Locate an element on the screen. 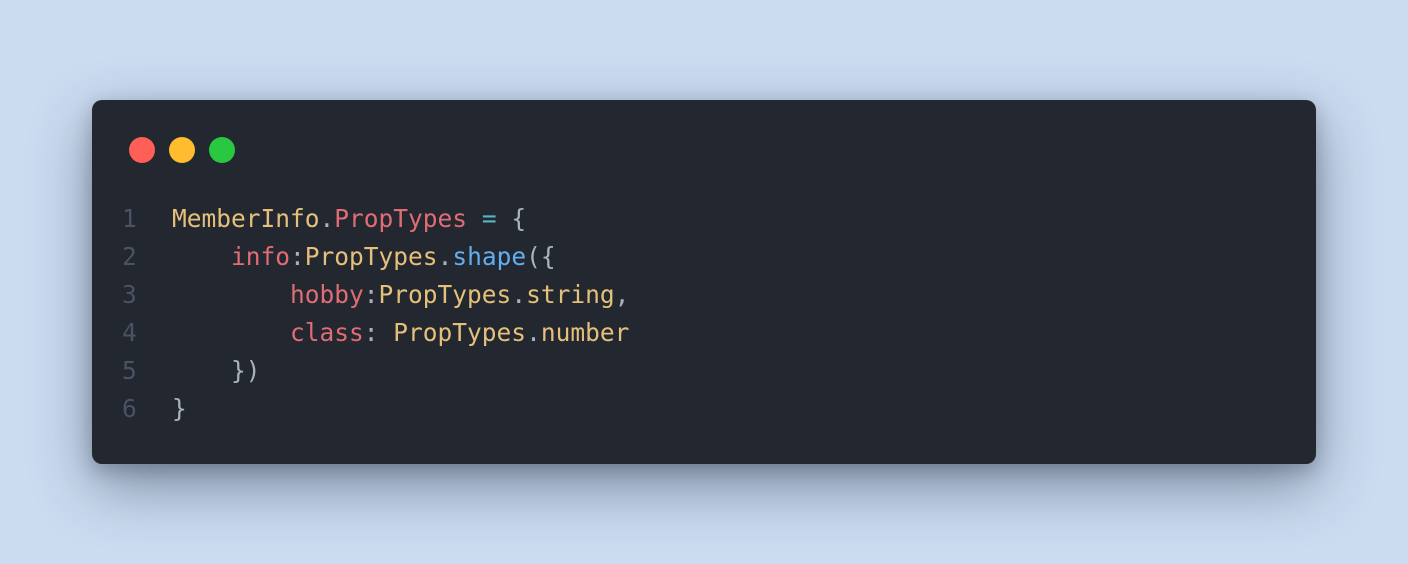 The height and width of the screenshot is (564, 1408). code-line: 6} is located at coordinates (375, 409).